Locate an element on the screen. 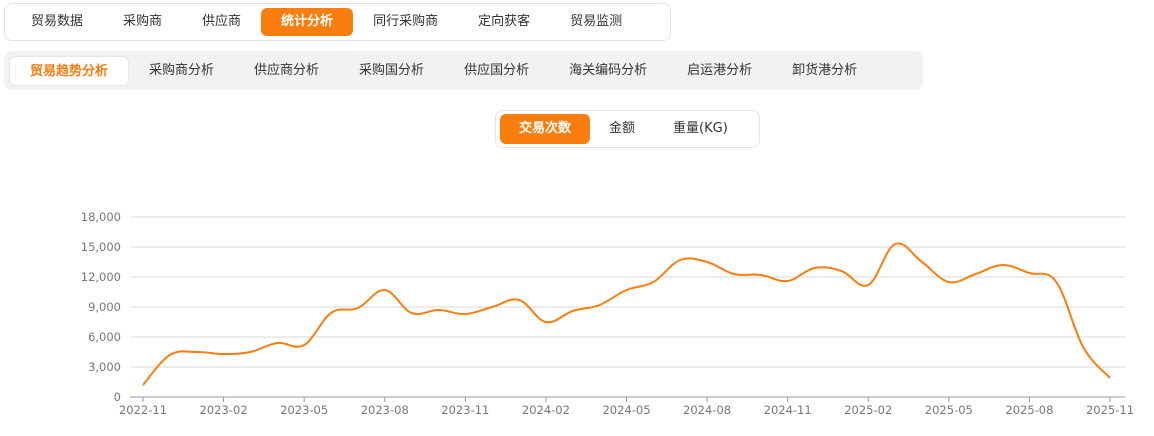  y-tick-label: 0 is located at coordinates (117, 397).